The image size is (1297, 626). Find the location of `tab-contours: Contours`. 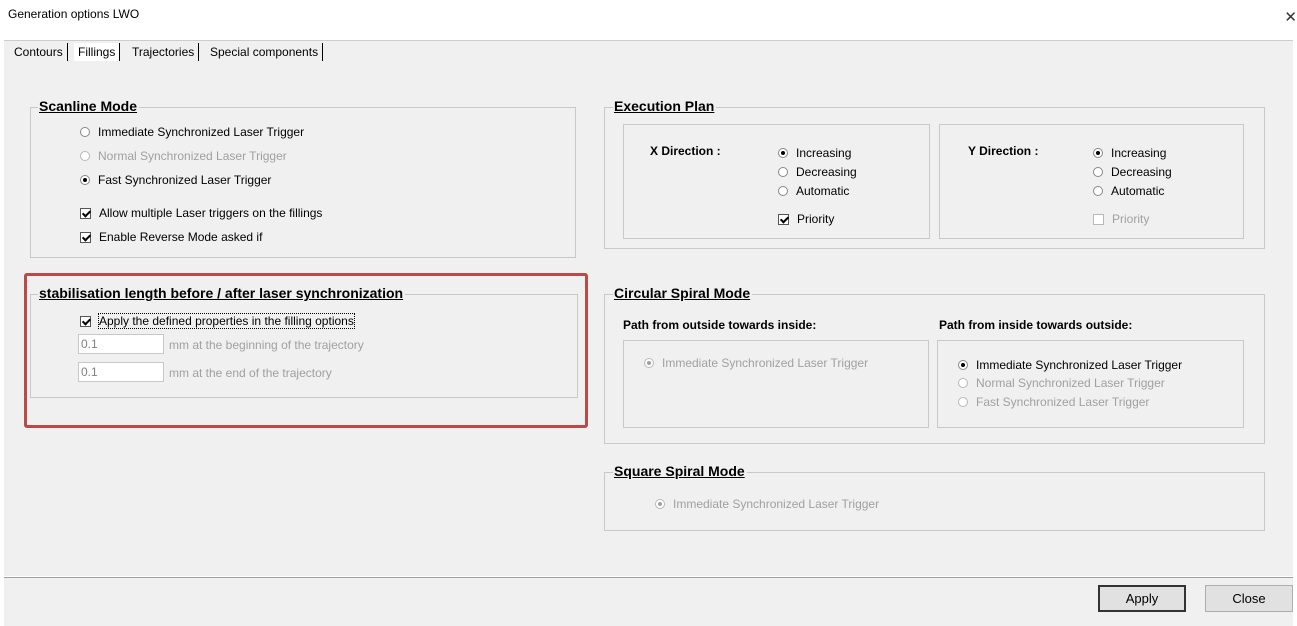

tab-contours: Contours is located at coordinates (39, 52).